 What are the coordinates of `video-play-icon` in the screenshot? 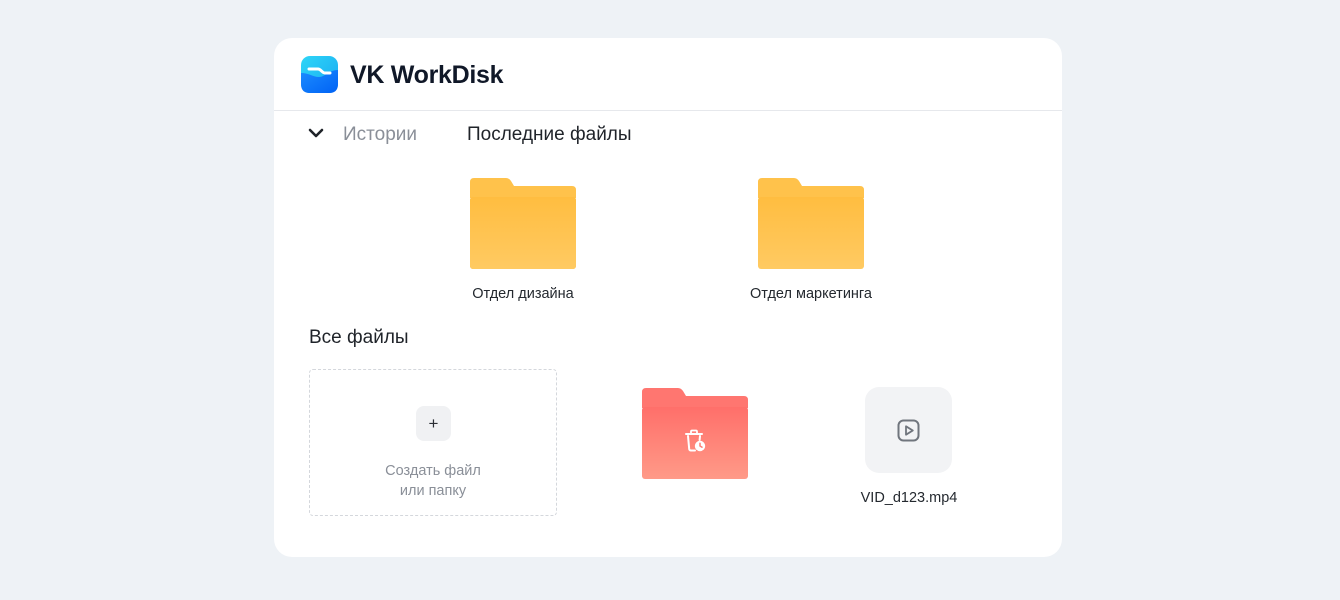 It's located at (908, 430).